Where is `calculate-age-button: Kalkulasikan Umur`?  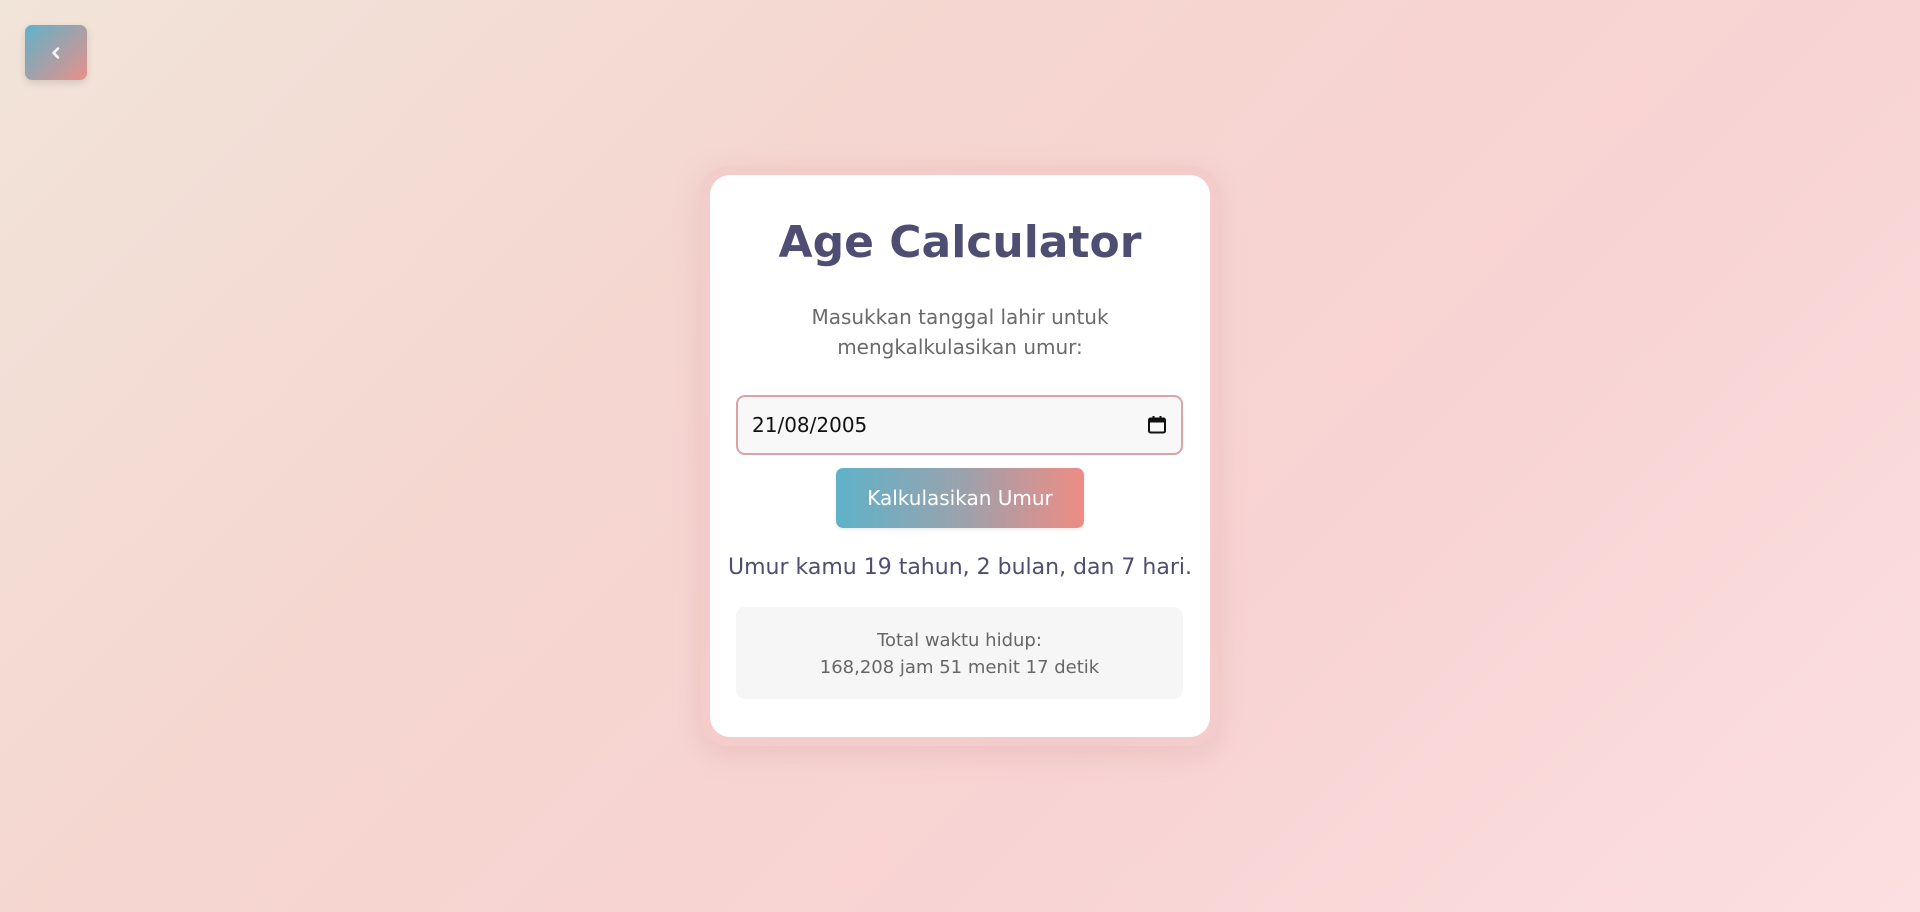
calculate-age-button: Kalkulasikan Umur is located at coordinates (960, 498).